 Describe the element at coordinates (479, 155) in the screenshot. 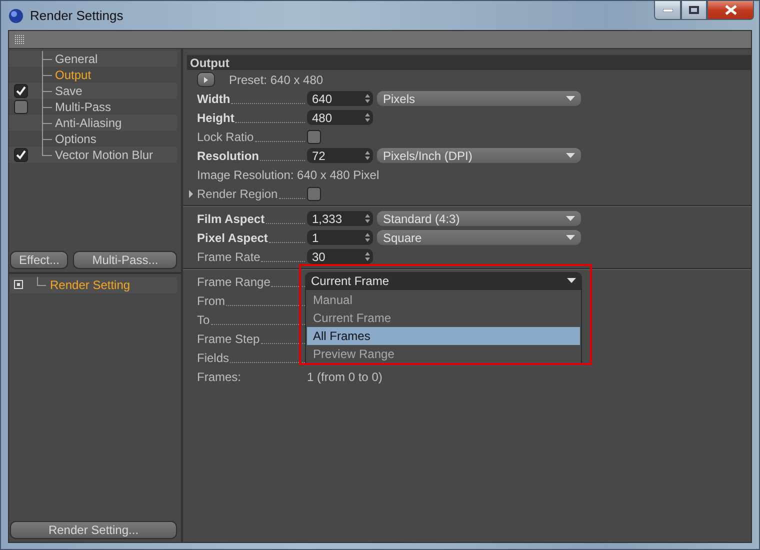

I see `unit-dropdown: Pixels/Inch (DPI)` at that location.